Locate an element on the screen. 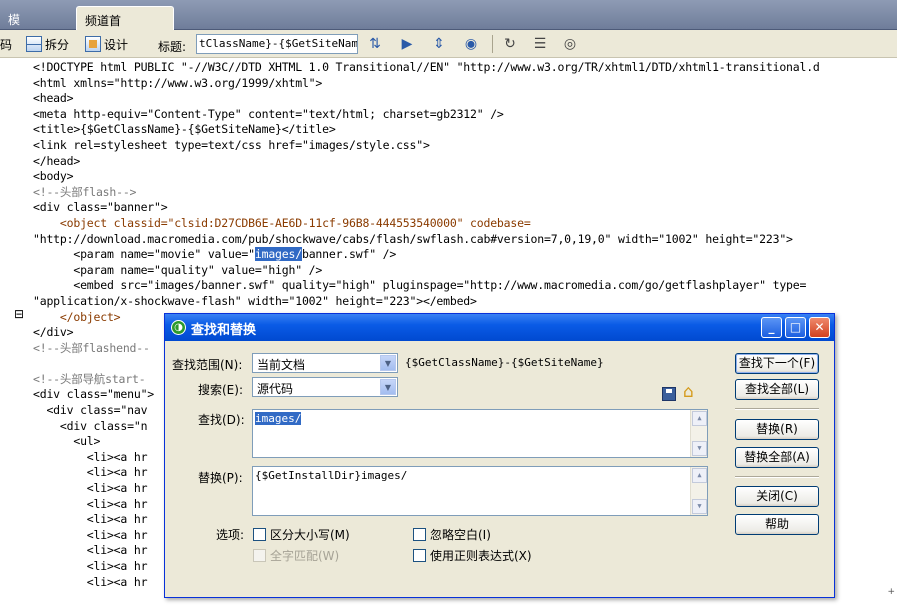 Image resolution: width=897 pixels, height=607 pixels. help-button: 帮助 is located at coordinates (777, 524).